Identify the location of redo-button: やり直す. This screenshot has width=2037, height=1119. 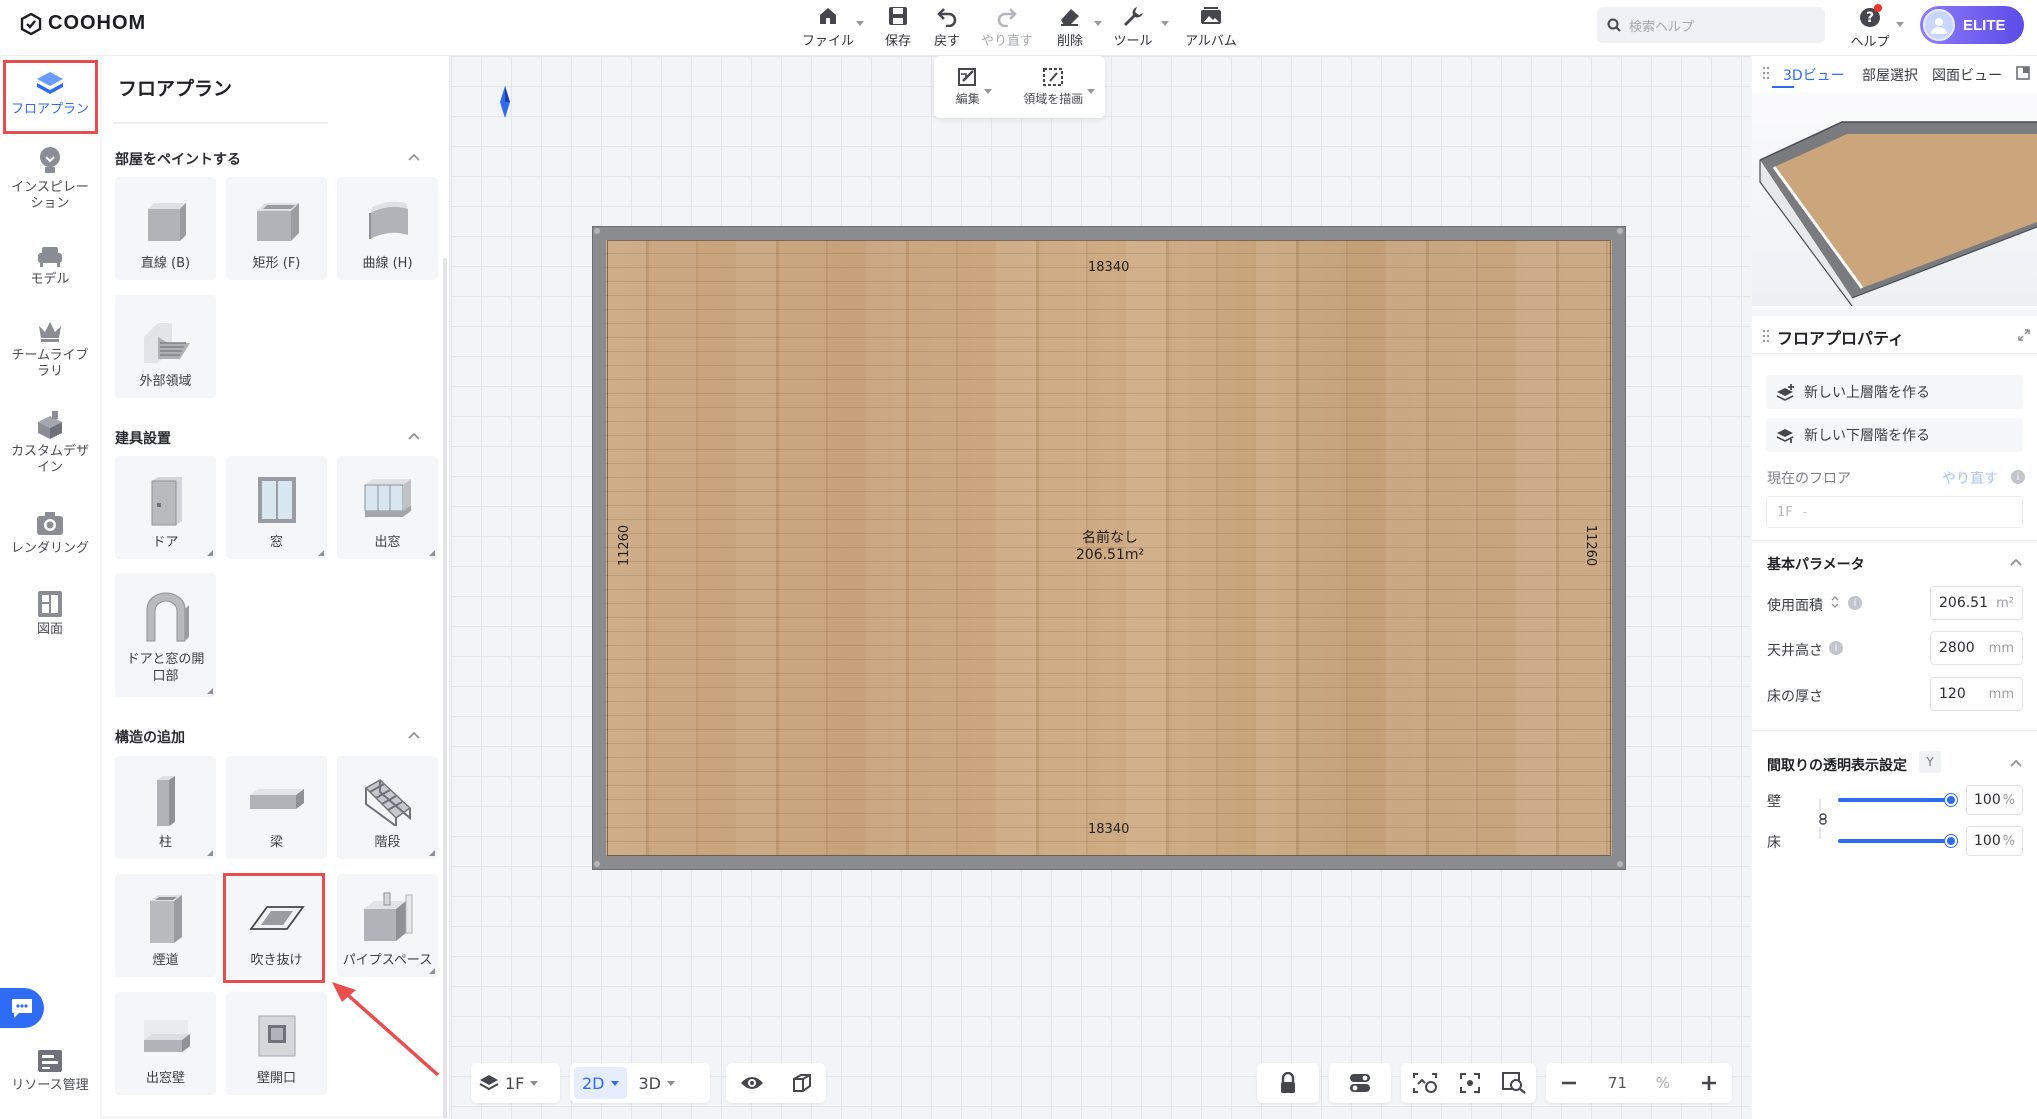
(1007, 26).